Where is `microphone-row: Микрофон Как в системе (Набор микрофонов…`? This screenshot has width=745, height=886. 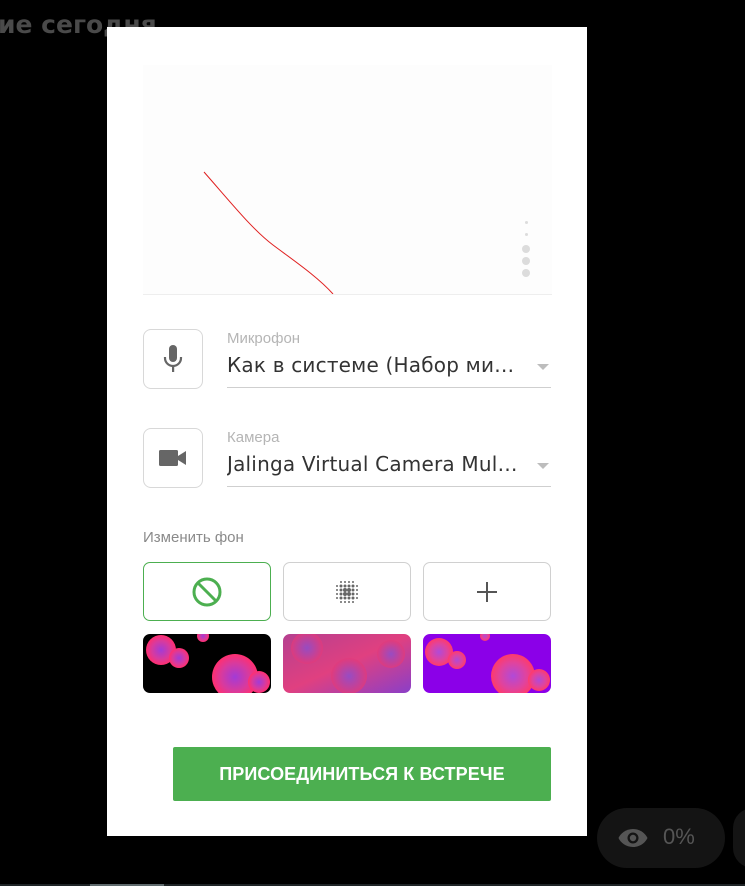 microphone-row: Микрофон Как в системе (Набор микрофонов… is located at coordinates (347, 359).